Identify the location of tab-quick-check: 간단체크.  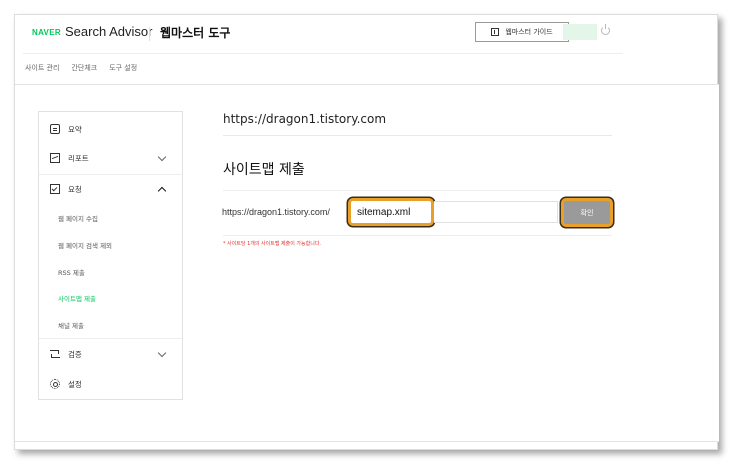
(84, 70).